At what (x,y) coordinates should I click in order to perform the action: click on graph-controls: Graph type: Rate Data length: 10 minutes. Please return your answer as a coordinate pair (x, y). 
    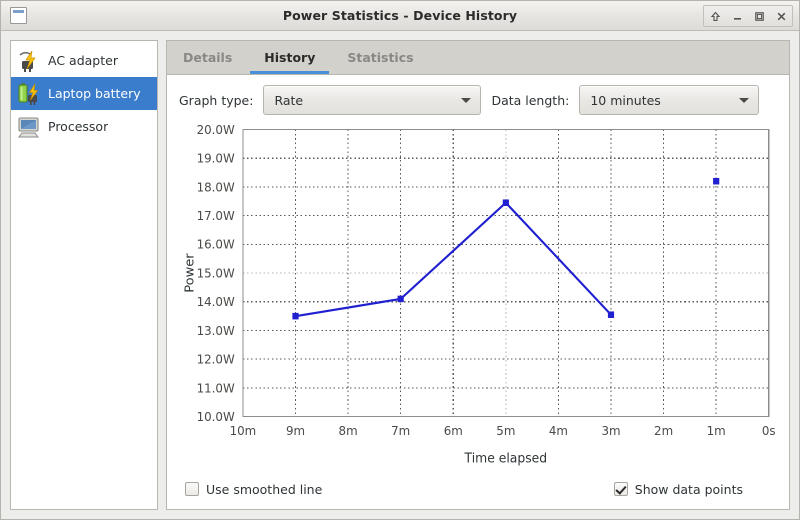
    Looking at the image, I should click on (478, 100).